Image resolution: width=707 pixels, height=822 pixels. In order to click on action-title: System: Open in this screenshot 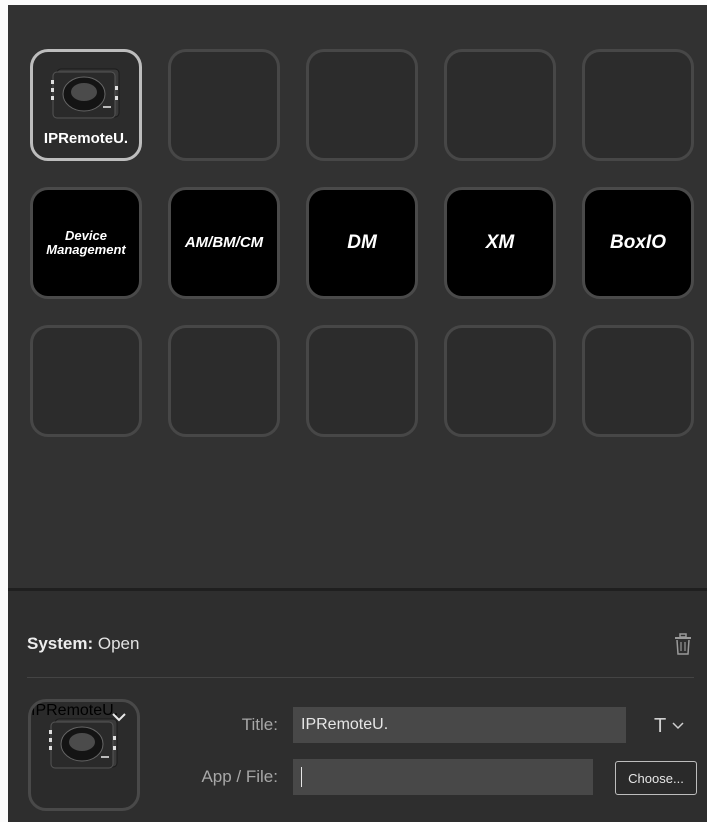, I will do `click(83, 644)`.